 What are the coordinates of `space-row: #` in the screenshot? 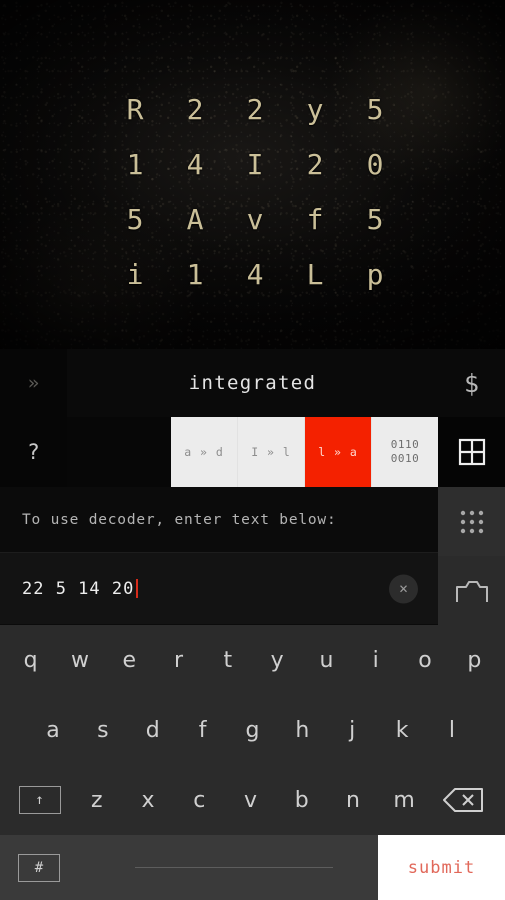 It's located at (189, 867).